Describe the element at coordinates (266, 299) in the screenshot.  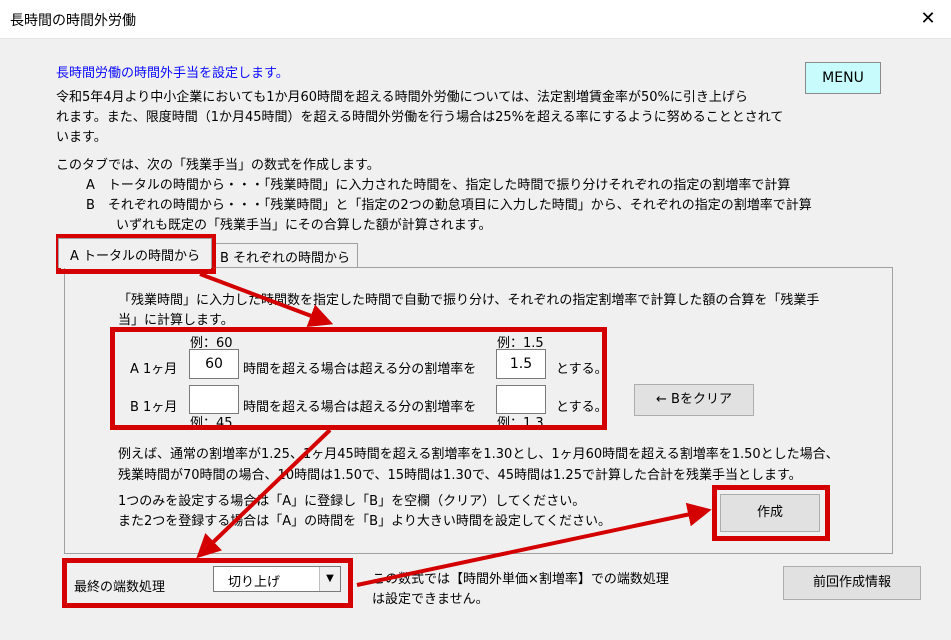
I see `arrow-tab-to-settings` at that location.